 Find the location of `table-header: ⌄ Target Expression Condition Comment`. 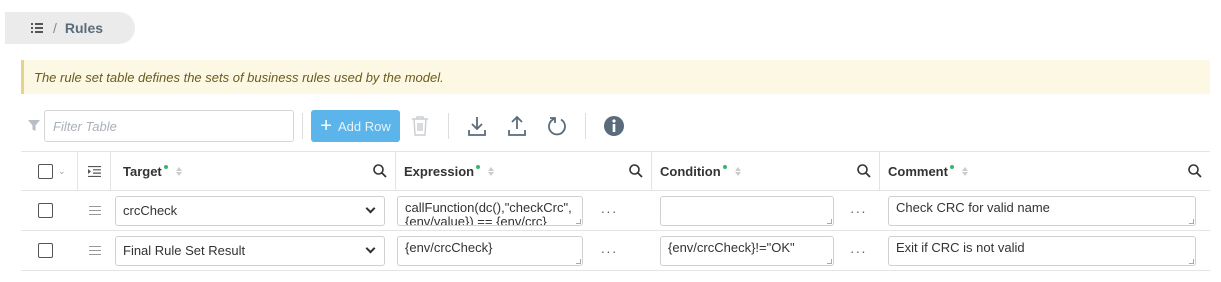

table-header: ⌄ Target Expression Condition Comment is located at coordinates (615, 171).